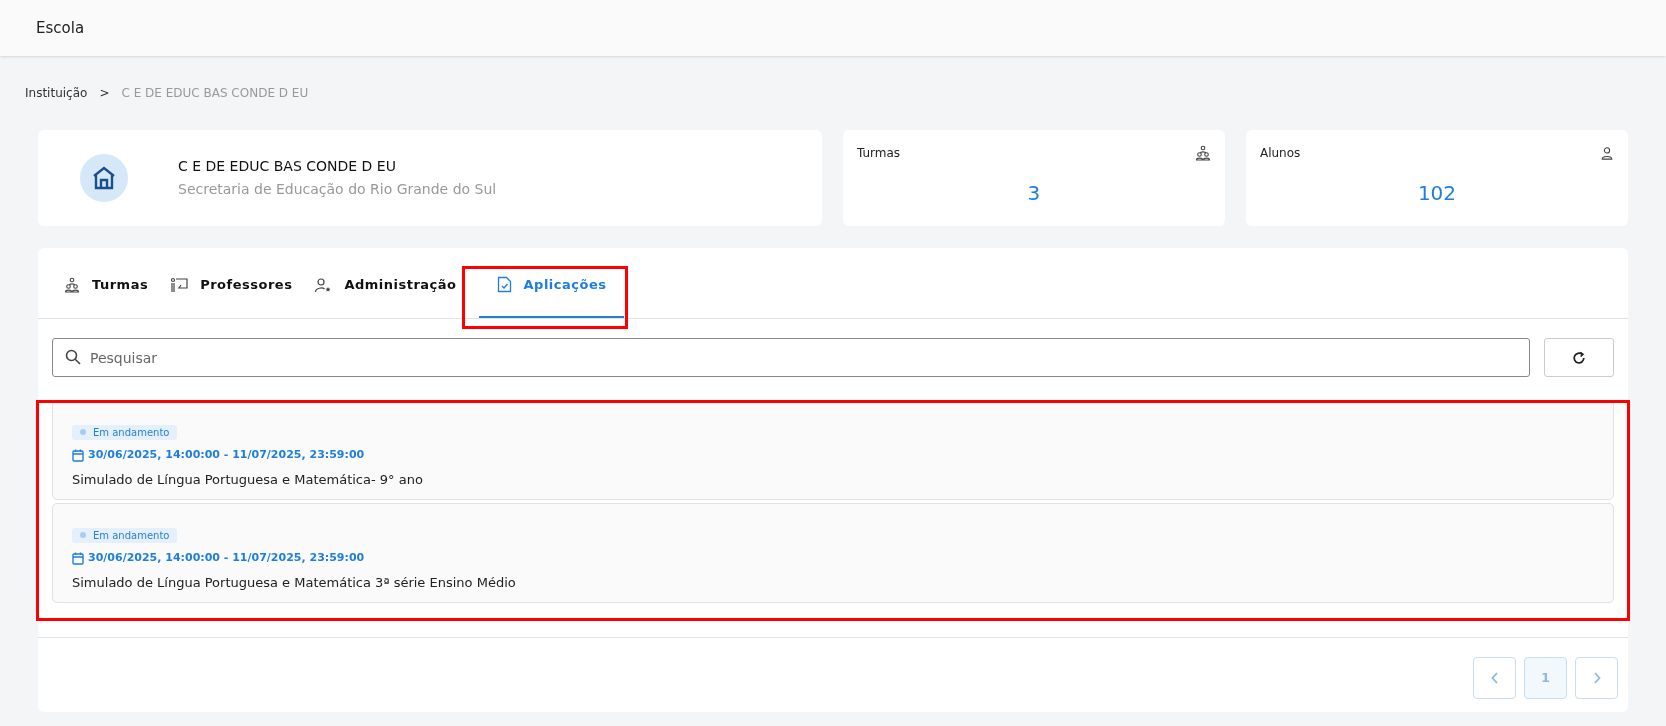  What do you see at coordinates (248, 479) in the screenshot?
I see `application-title: Simulado de Língua Portuguesa e Matemática- 9° ano` at bounding box center [248, 479].